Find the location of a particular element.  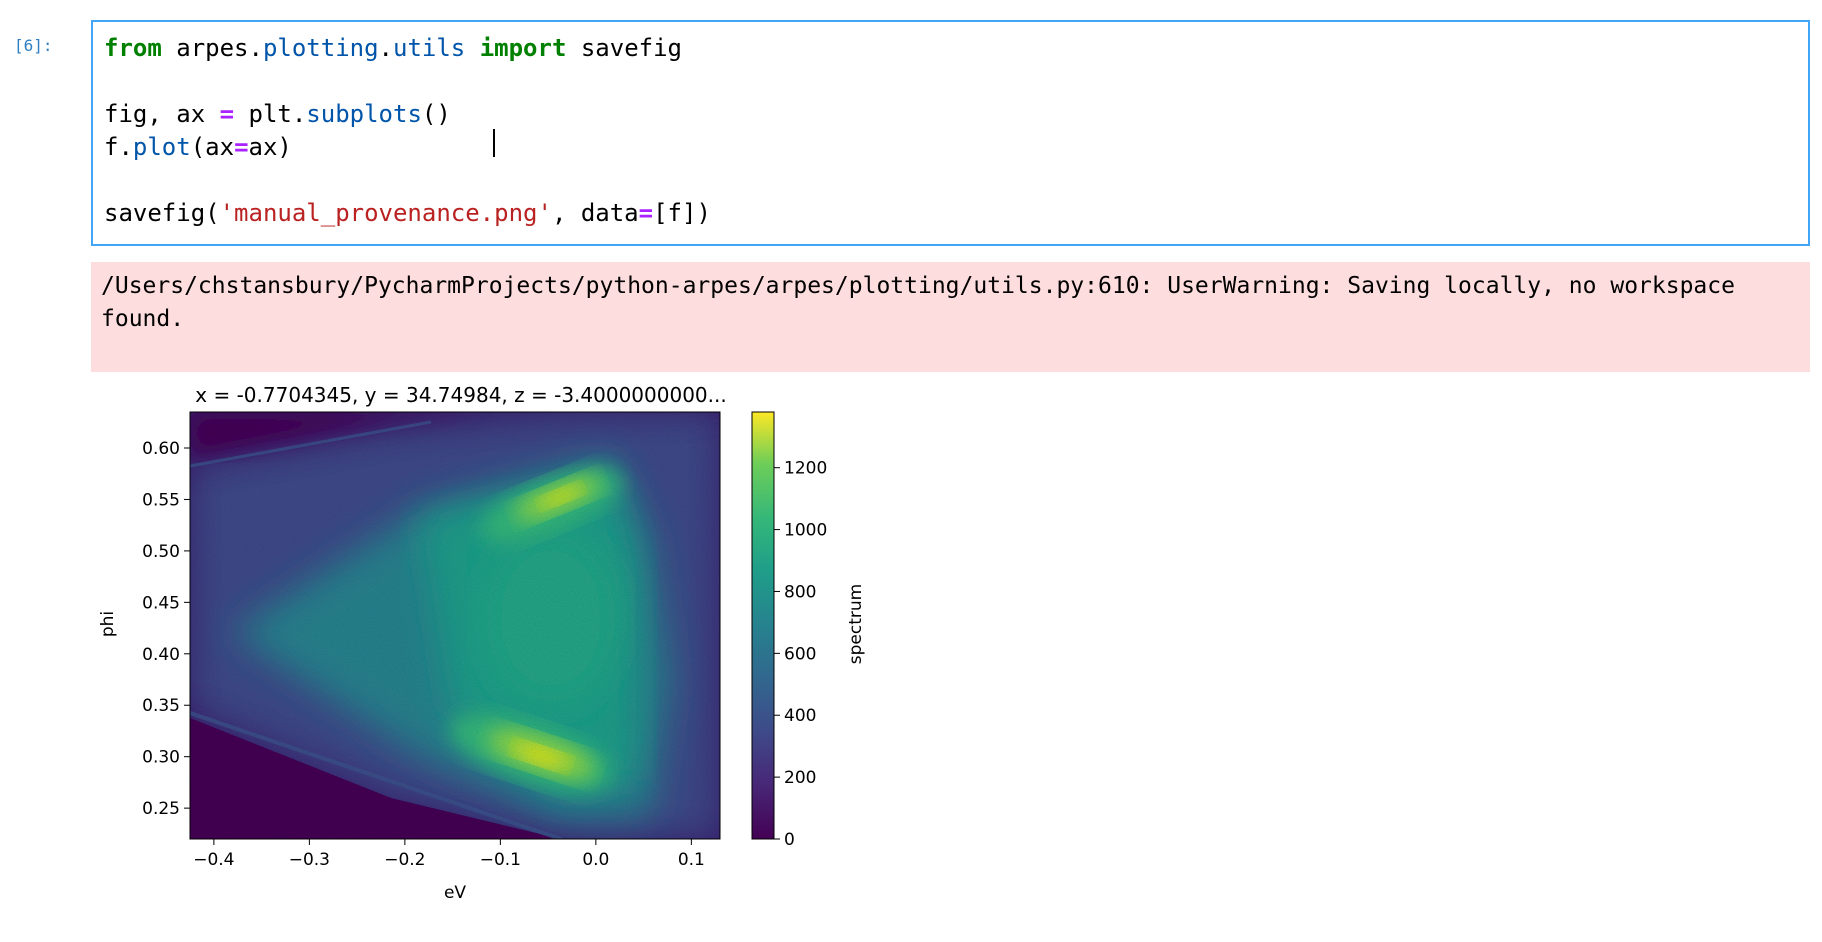

colorbar-tick-label: 200 is located at coordinates (800, 778).